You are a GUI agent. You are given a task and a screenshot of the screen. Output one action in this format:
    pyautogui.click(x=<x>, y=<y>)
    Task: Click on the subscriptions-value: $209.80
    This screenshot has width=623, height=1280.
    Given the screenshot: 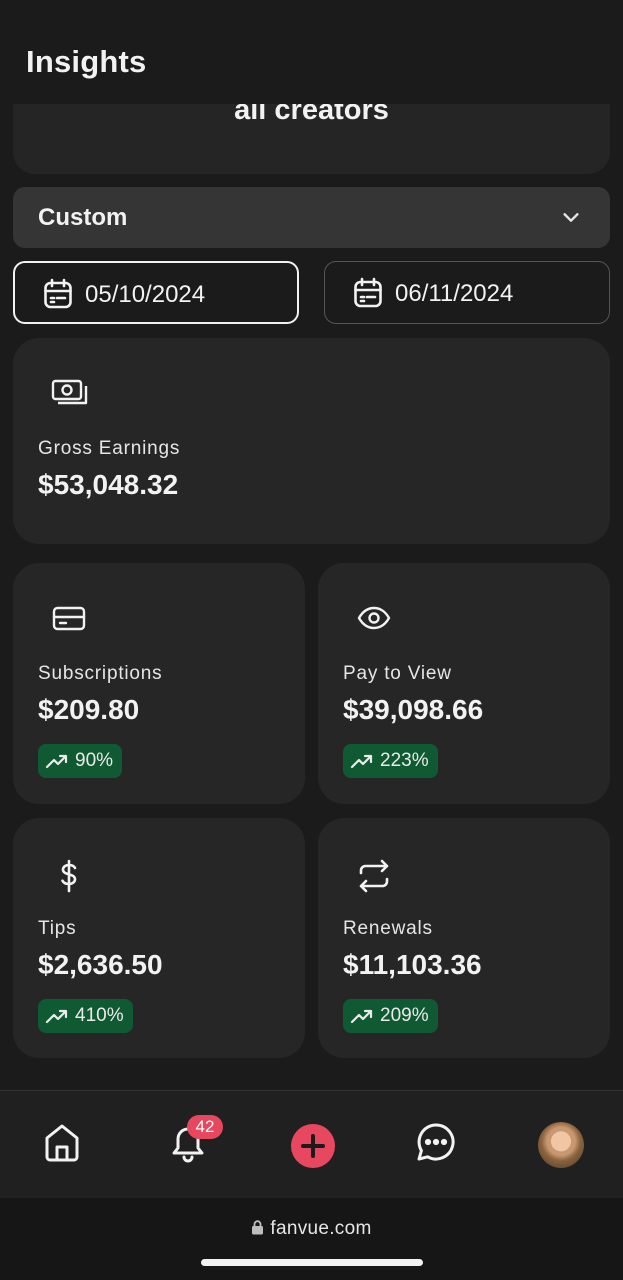 What is the action you would take?
    pyautogui.click(x=89, y=709)
    